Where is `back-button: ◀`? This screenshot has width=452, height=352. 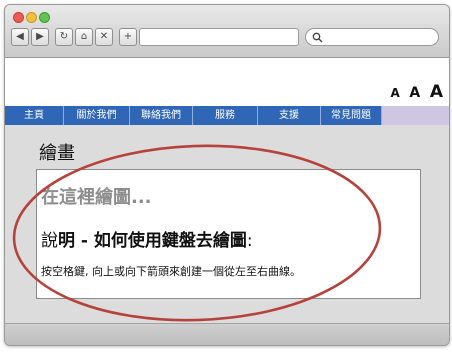
back-button: ◀ is located at coordinates (20, 37).